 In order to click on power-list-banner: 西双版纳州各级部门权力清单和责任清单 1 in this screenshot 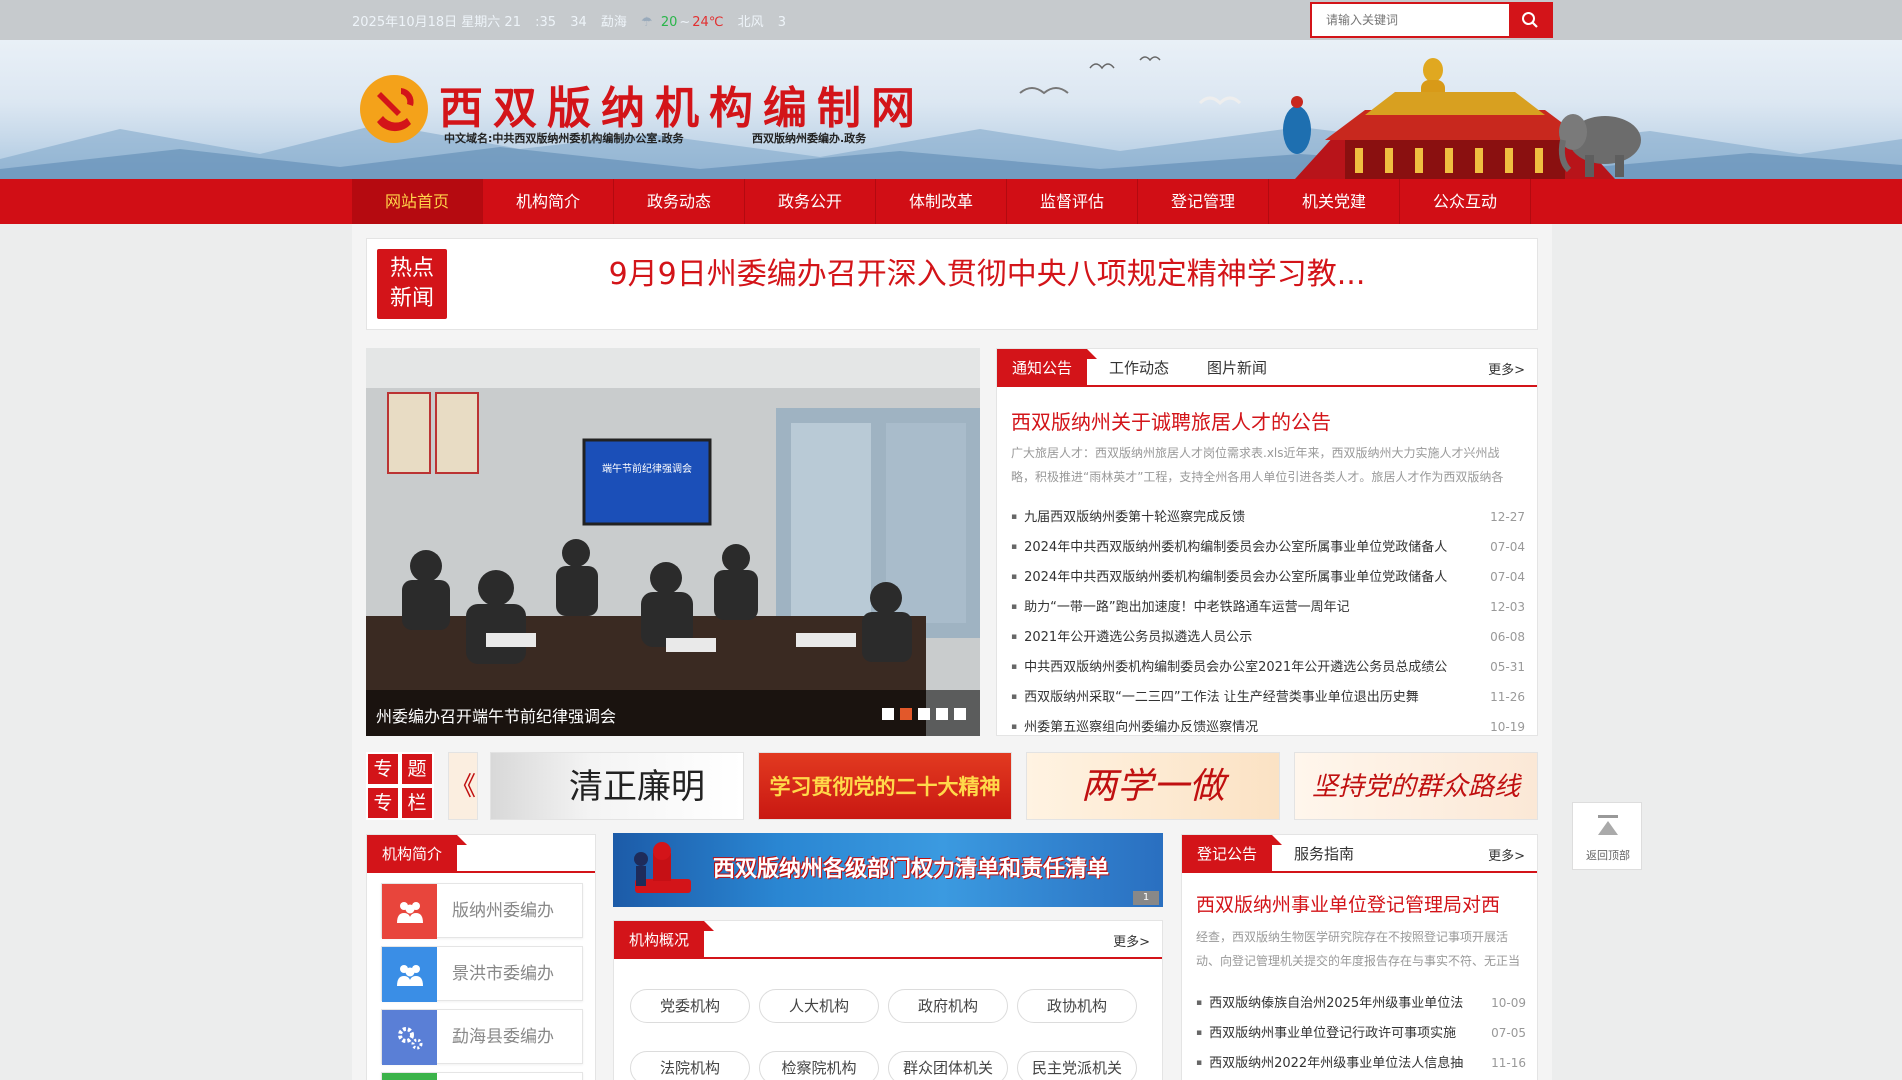, I will do `click(888, 870)`.